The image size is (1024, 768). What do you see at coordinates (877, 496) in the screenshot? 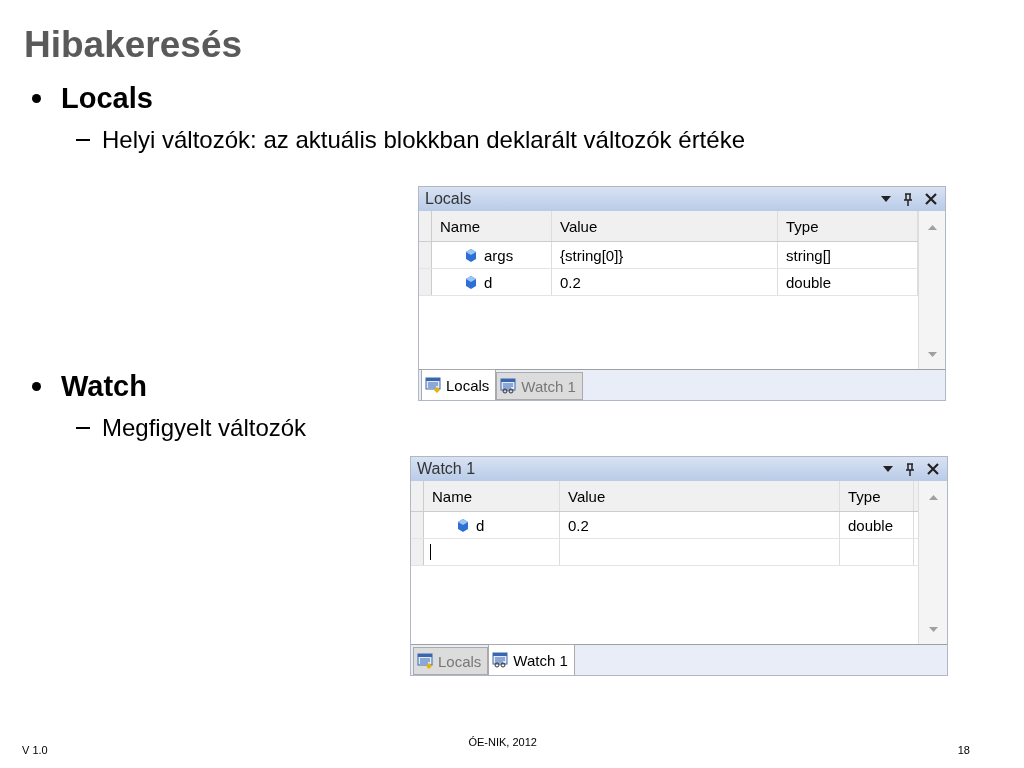
I see `column-header: Type` at bounding box center [877, 496].